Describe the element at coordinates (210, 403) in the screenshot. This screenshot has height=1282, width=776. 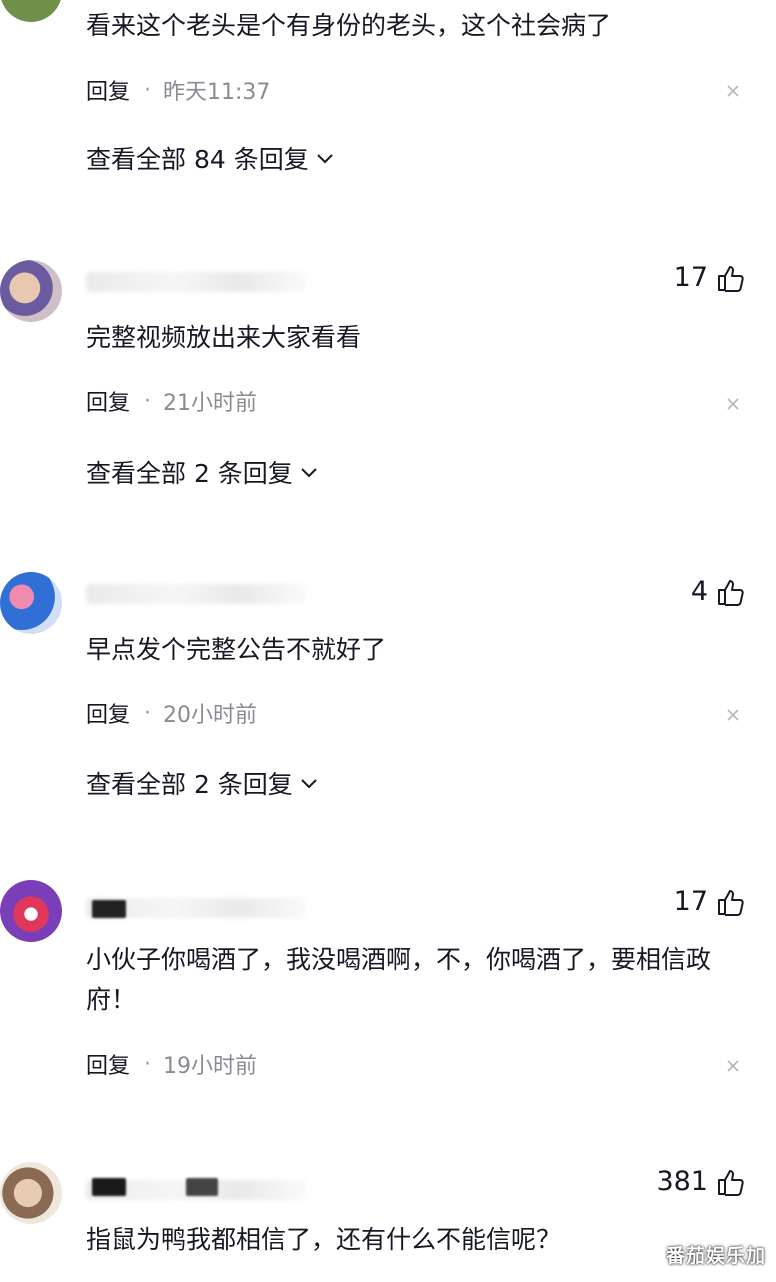
I see `comment-time: 21小时前` at that location.